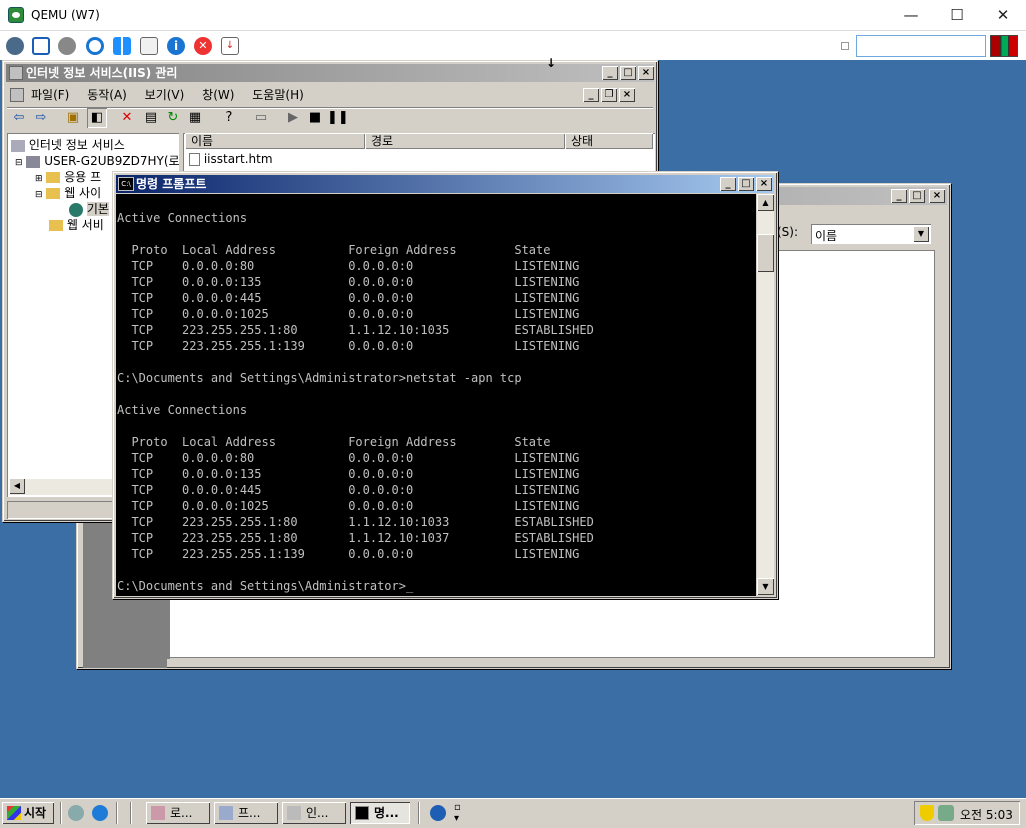 This screenshot has width=1026, height=828. I want to click on windows-icon, so click(122, 46).